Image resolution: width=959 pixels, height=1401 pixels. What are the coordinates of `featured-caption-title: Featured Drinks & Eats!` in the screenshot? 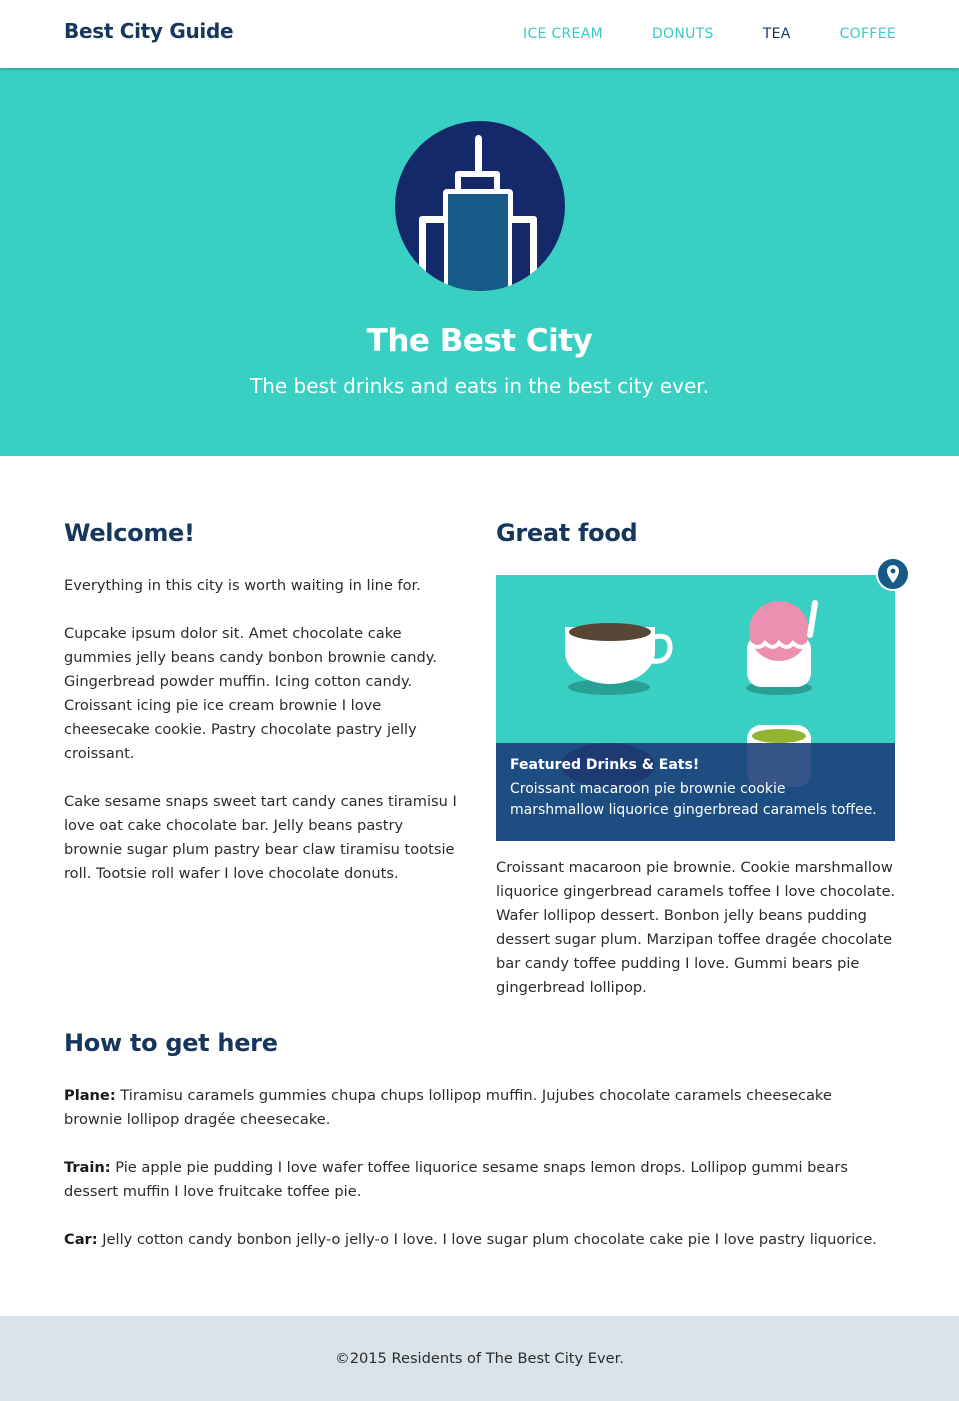 It's located at (605, 765).